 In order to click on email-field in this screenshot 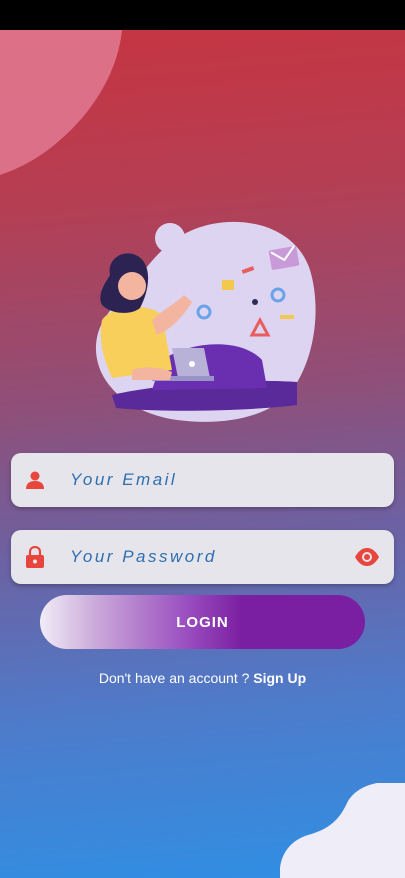, I will do `click(202, 480)`.